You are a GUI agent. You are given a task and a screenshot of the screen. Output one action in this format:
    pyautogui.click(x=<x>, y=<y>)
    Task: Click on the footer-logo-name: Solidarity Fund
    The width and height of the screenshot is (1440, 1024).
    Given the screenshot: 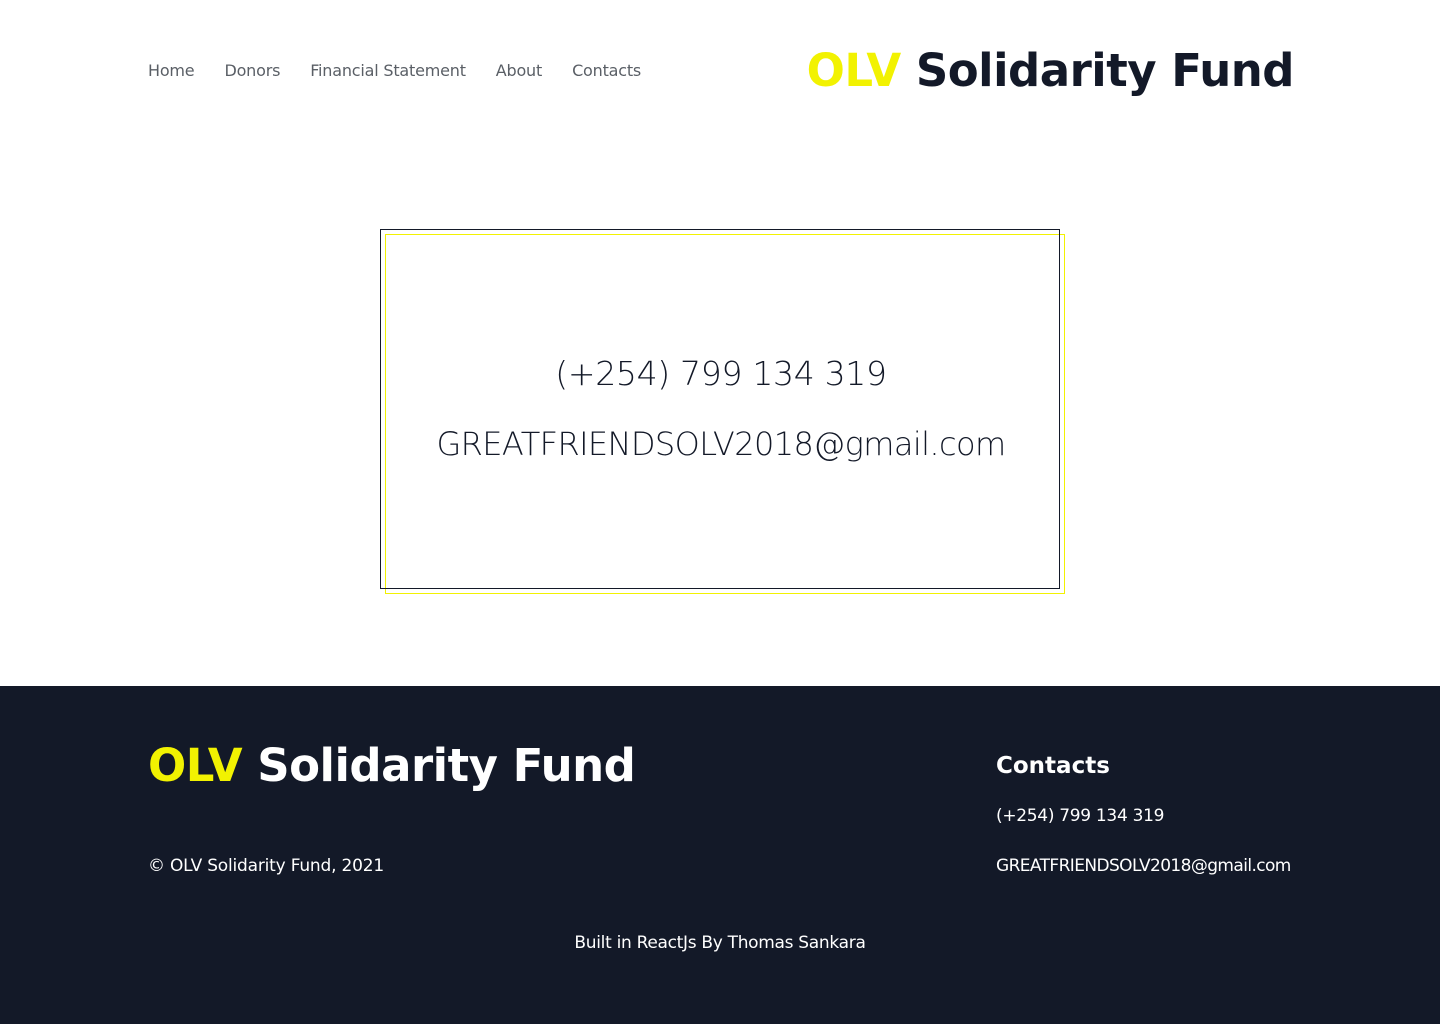 What is the action you would take?
    pyautogui.click(x=446, y=765)
    